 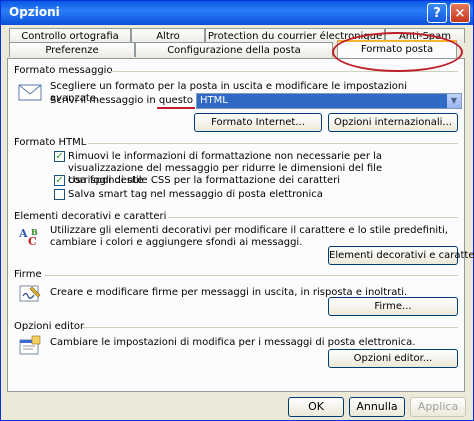 What do you see at coordinates (90, 216) in the screenshot?
I see `section-label-elementi: Elementi decorativi e caratteri` at bounding box center [90, 216].